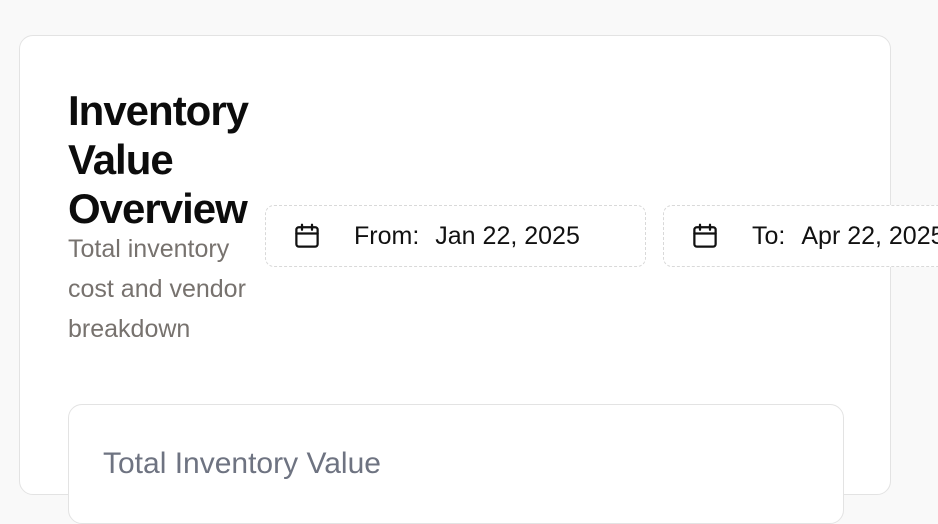  Describe the element at coordinates (242, 463) in the screenshot. I see `metric-title: Total Inventory Value` at that location.